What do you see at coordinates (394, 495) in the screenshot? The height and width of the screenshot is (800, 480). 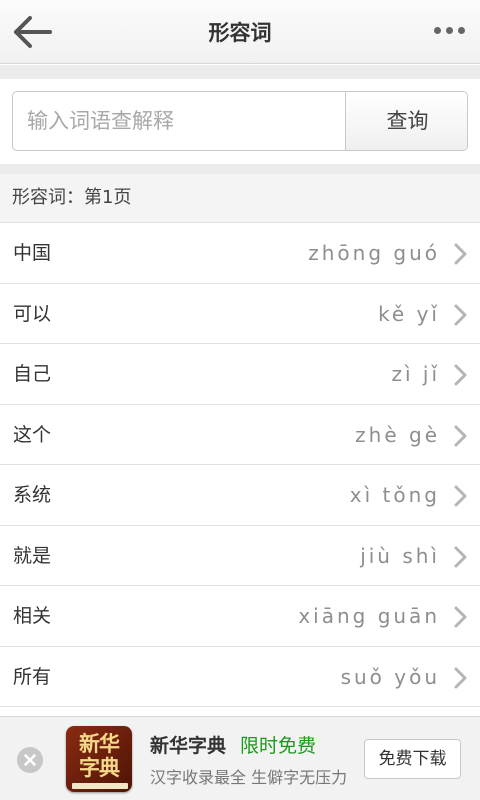 I see `pinyin-label: xì tǒng` at bounding box center [394, 495].